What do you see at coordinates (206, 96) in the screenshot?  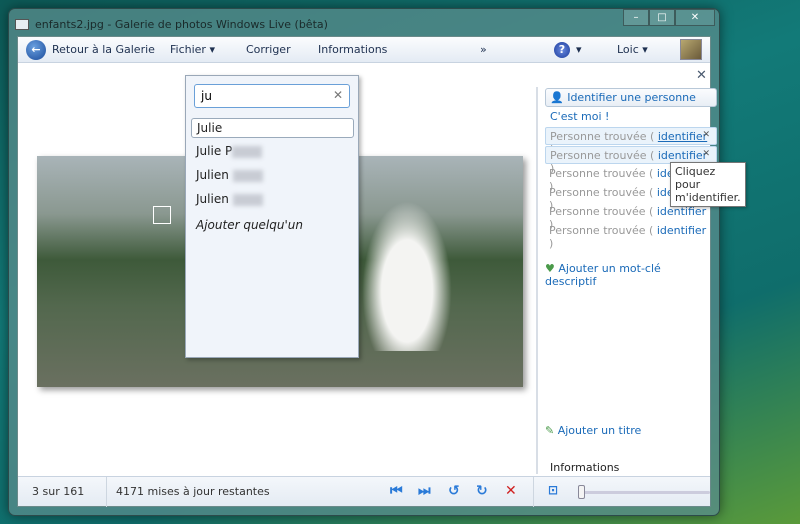 I see `search-value: ju` at bounding box center [206, 96].